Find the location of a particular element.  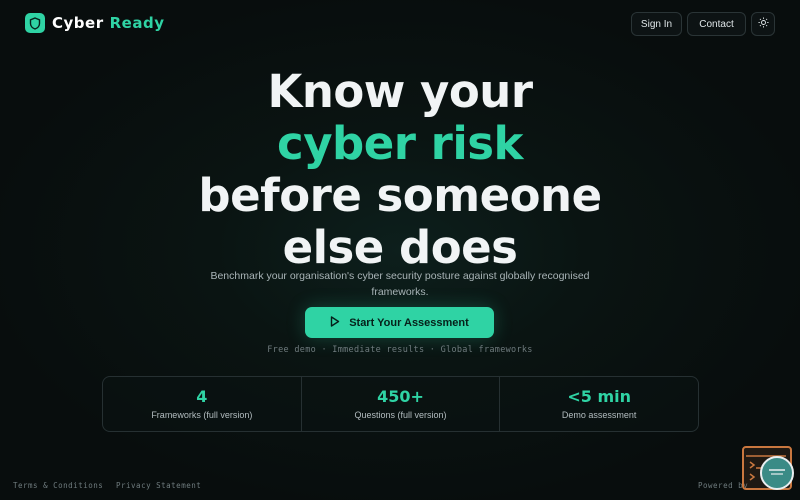

brand-name: Cyber Ready is located at coordinates (108, 23).